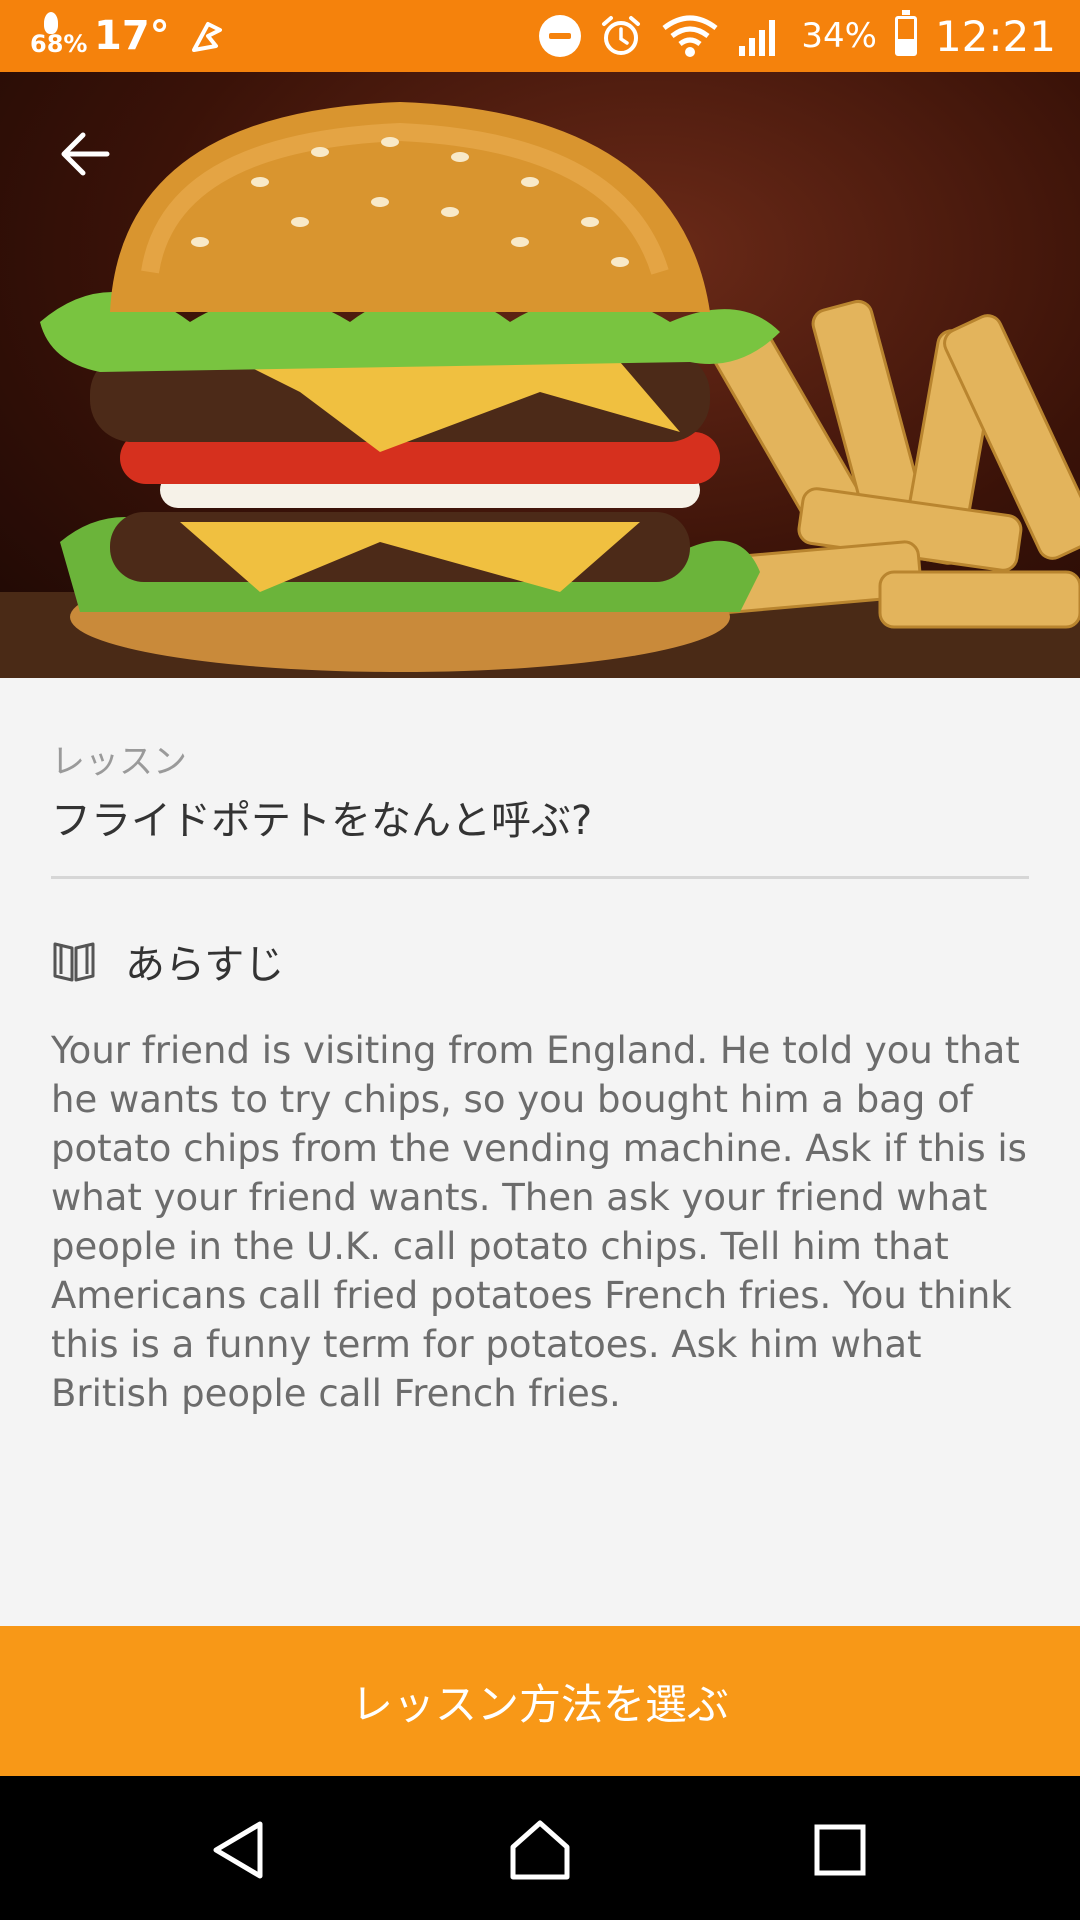 Image resolution: width=1080 pixels, height=1920 pixels. I want to click on battery-icon, so click(905, 33).